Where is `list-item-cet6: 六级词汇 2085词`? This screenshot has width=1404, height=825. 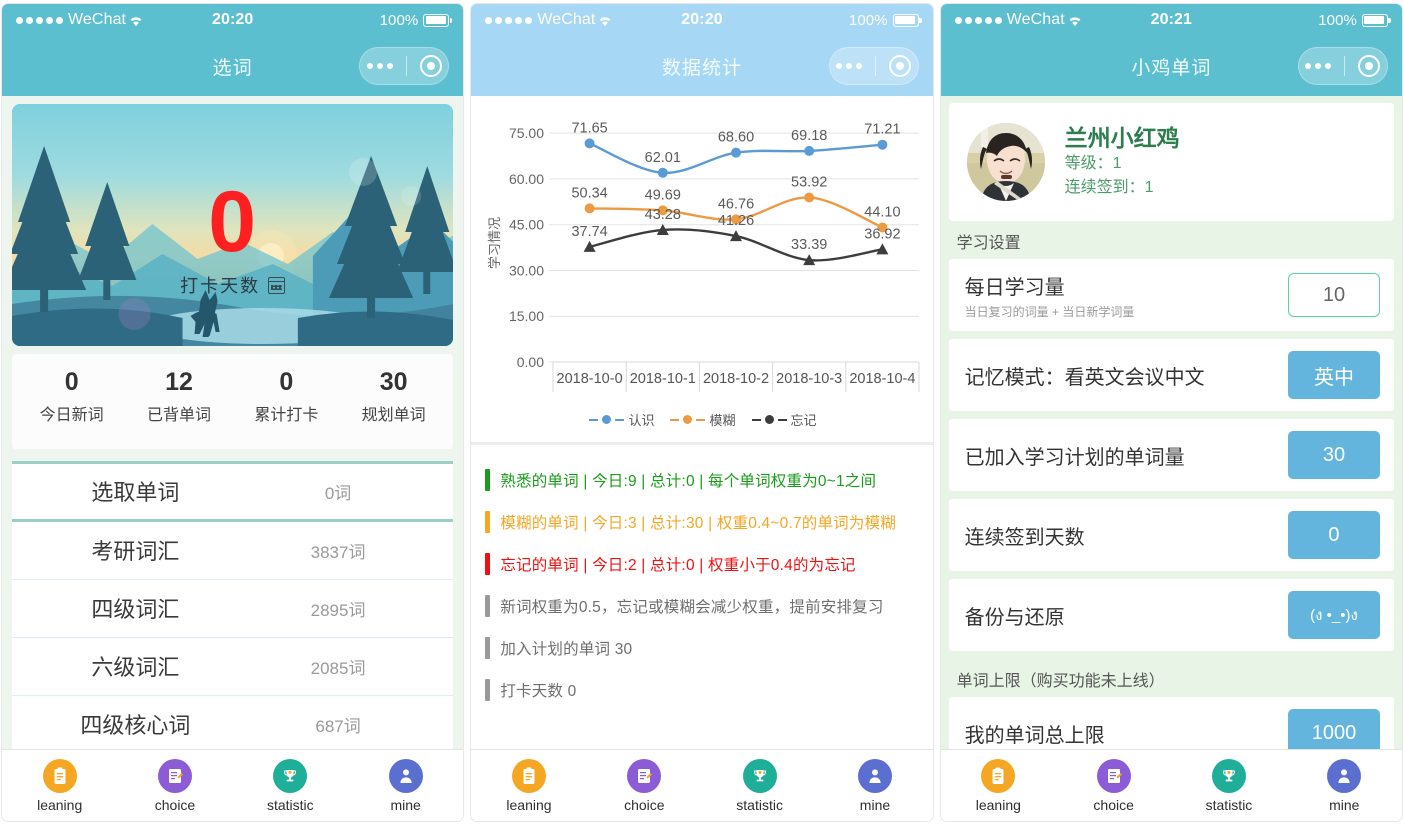
list-item-cet6: 六级词汇 2085词 is located at coordinates (233, 667).